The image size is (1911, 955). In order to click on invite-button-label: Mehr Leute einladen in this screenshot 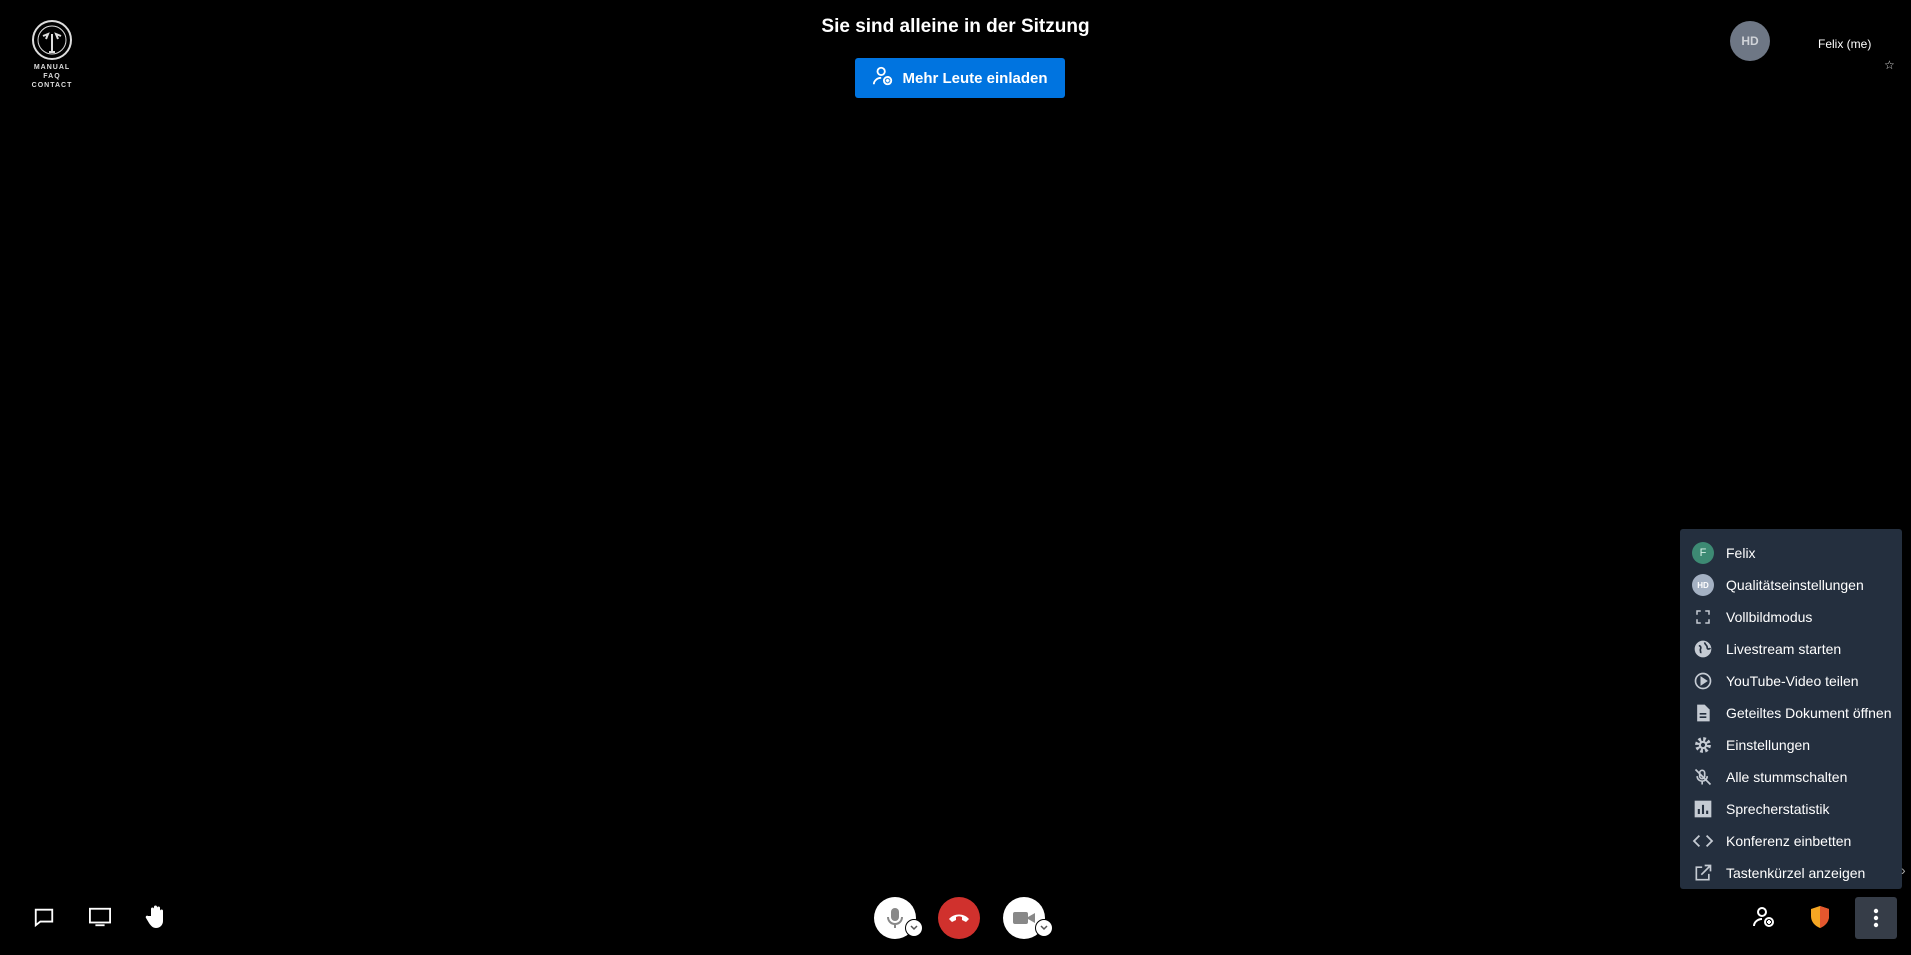, I will do `click(975, 78)`.